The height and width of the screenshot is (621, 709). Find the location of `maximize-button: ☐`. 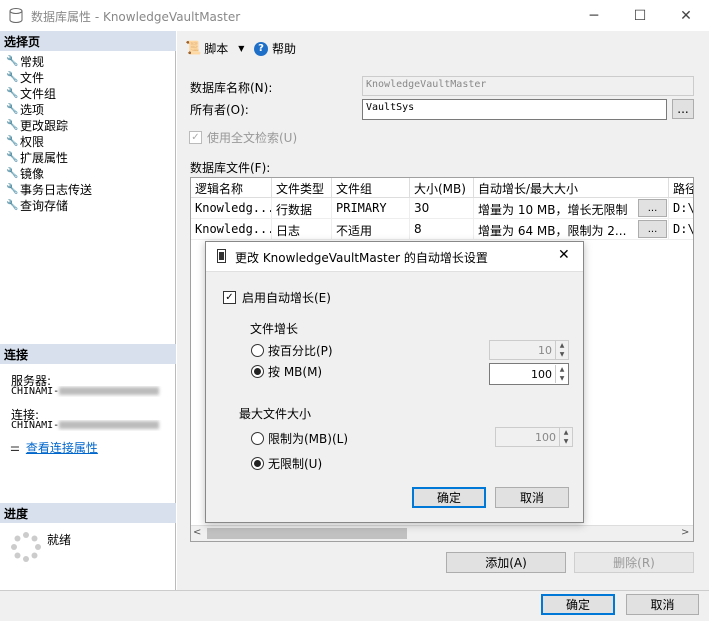

maximize-button: ☐ is located at coordinates (640, 15).